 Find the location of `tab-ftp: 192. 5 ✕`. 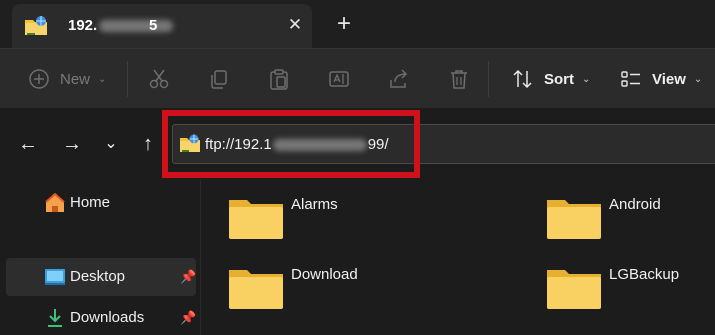

tab-ftp: 192. 5 ✕ is located at coordinates (162, 26).